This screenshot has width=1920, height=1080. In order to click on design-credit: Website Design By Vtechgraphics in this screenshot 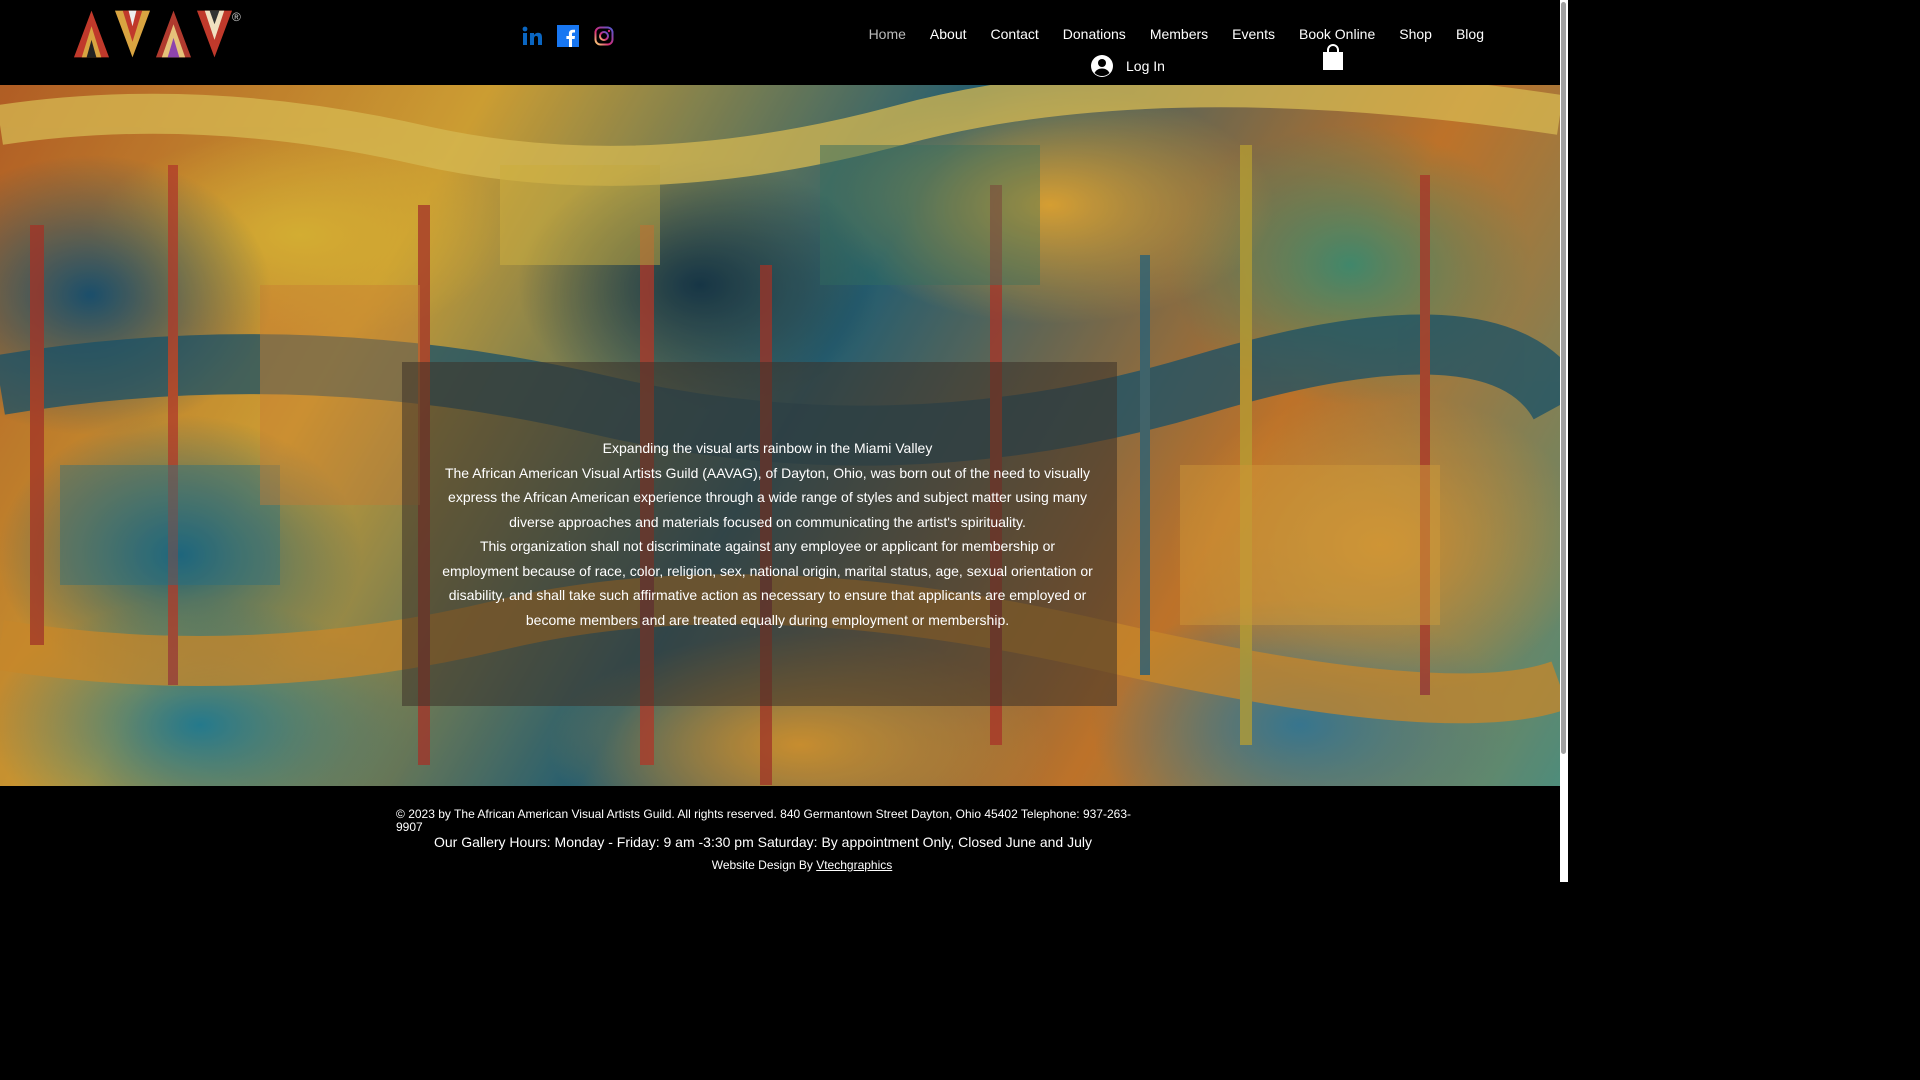, I will do `click(802, 865)`.